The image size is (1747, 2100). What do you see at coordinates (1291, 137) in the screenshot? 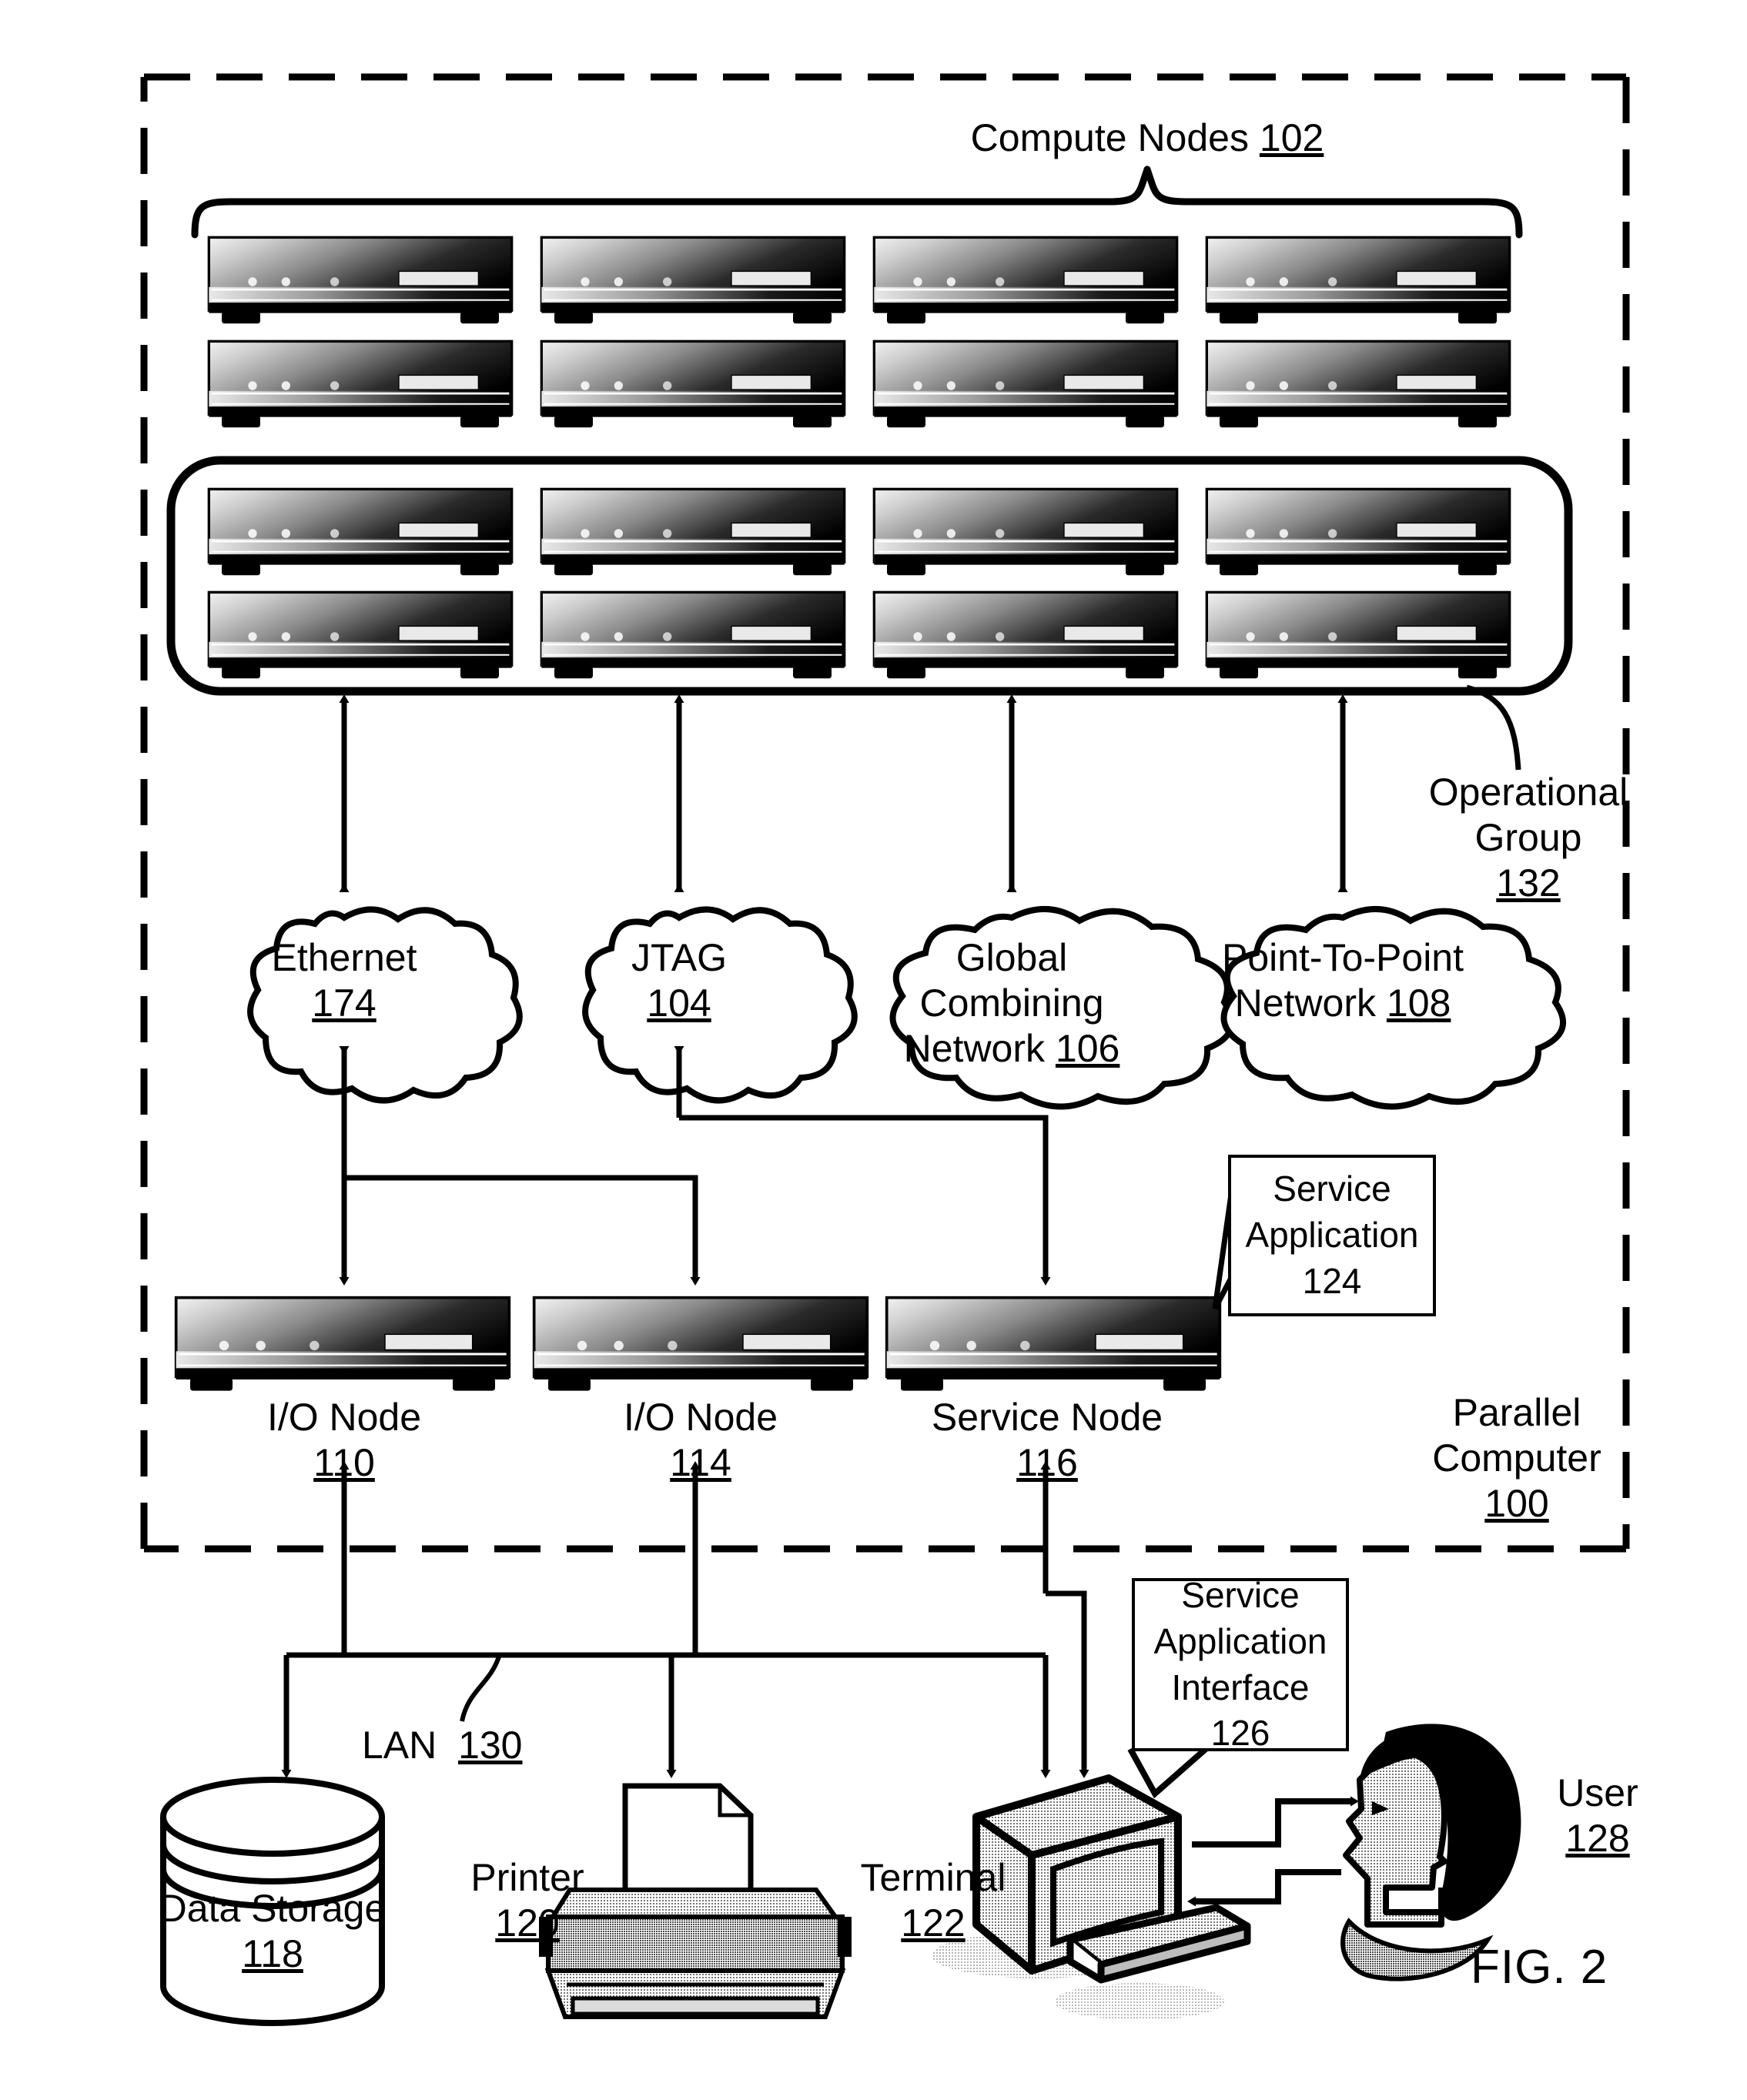
I see `compute-nodes-ref: 102` at bounding box center [1291, 137].